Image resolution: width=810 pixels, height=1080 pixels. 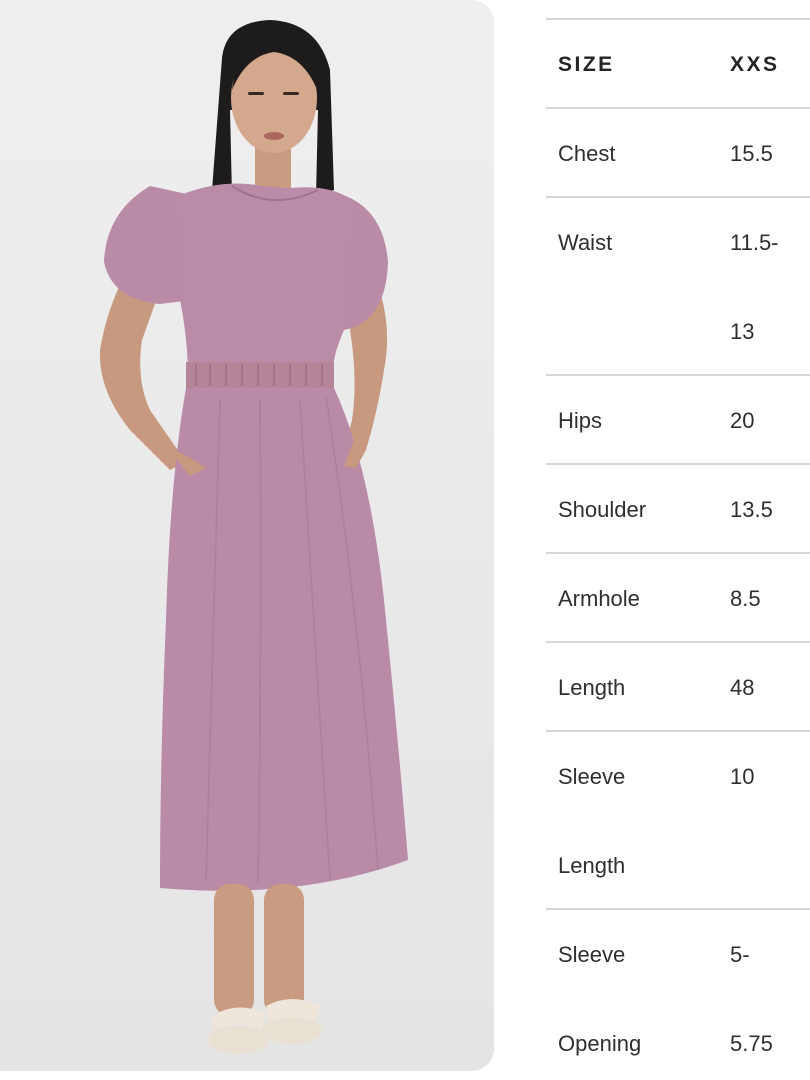 I want to click on row-sleeve-length-value: 10, so click(x=742, y=776).